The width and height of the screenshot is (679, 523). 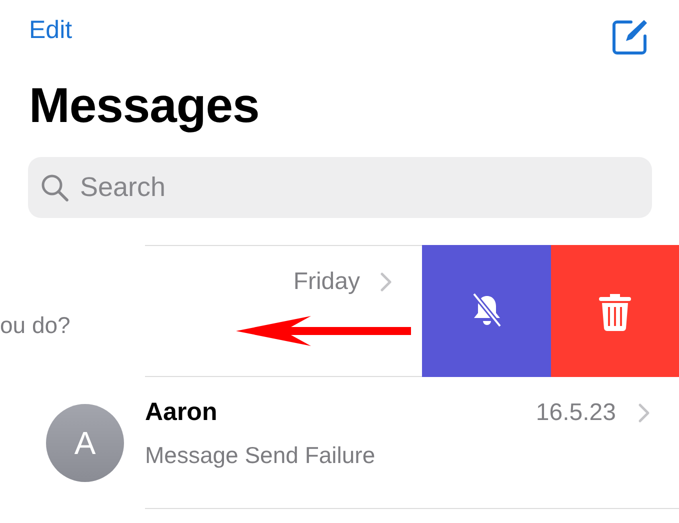 I want to click on mute-button, so click(x=486, y=311).